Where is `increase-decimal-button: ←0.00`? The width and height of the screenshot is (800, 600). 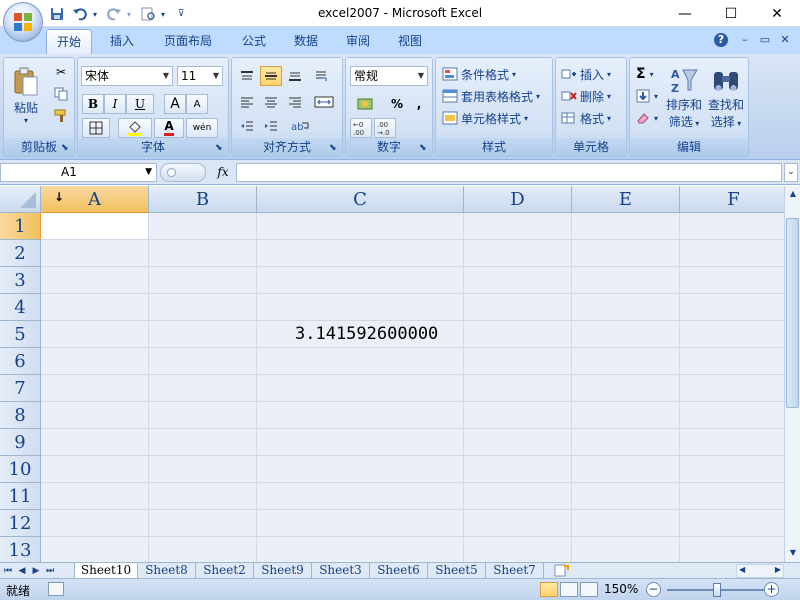 increase-decimal-button: ←0.00 is located at coordinates (361, 128).